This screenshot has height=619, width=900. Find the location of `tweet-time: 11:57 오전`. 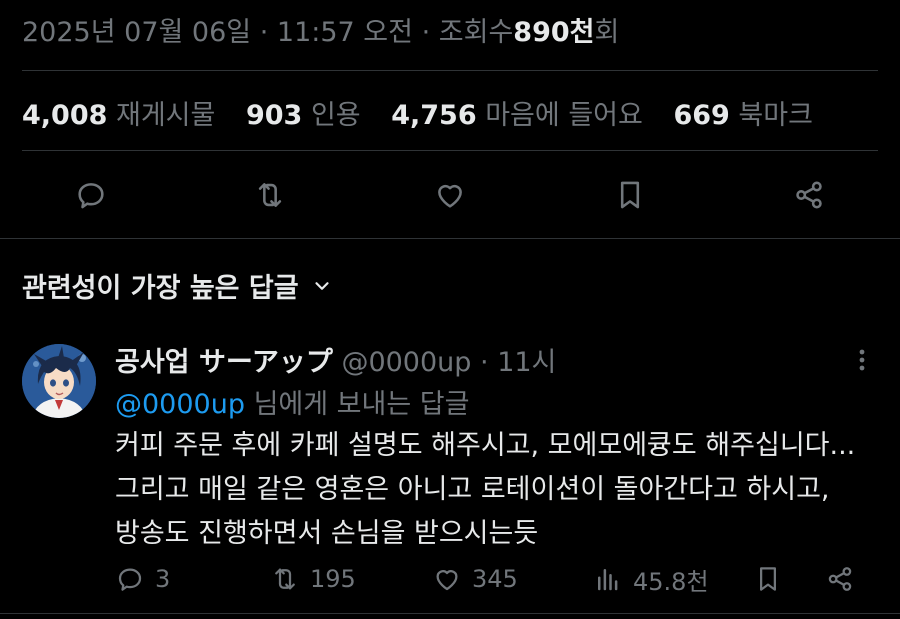

tweet-time: 11:57 오전 is located at coordinates (345, 32).